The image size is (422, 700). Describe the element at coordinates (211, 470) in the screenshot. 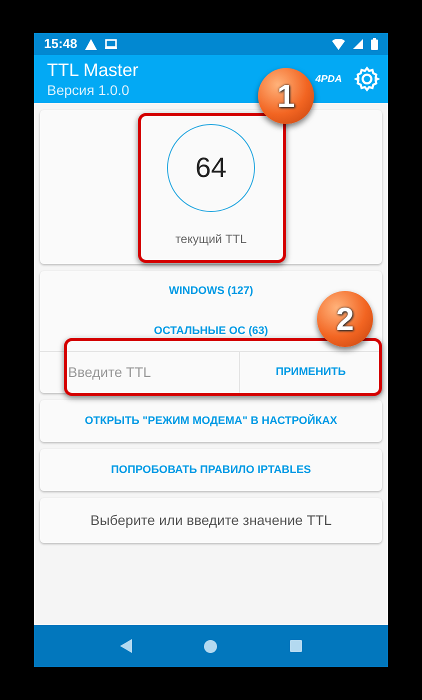

I see `action-button: ПОПРОБОВАТЬ ПРАВИЛО IPTABLES` at that location.